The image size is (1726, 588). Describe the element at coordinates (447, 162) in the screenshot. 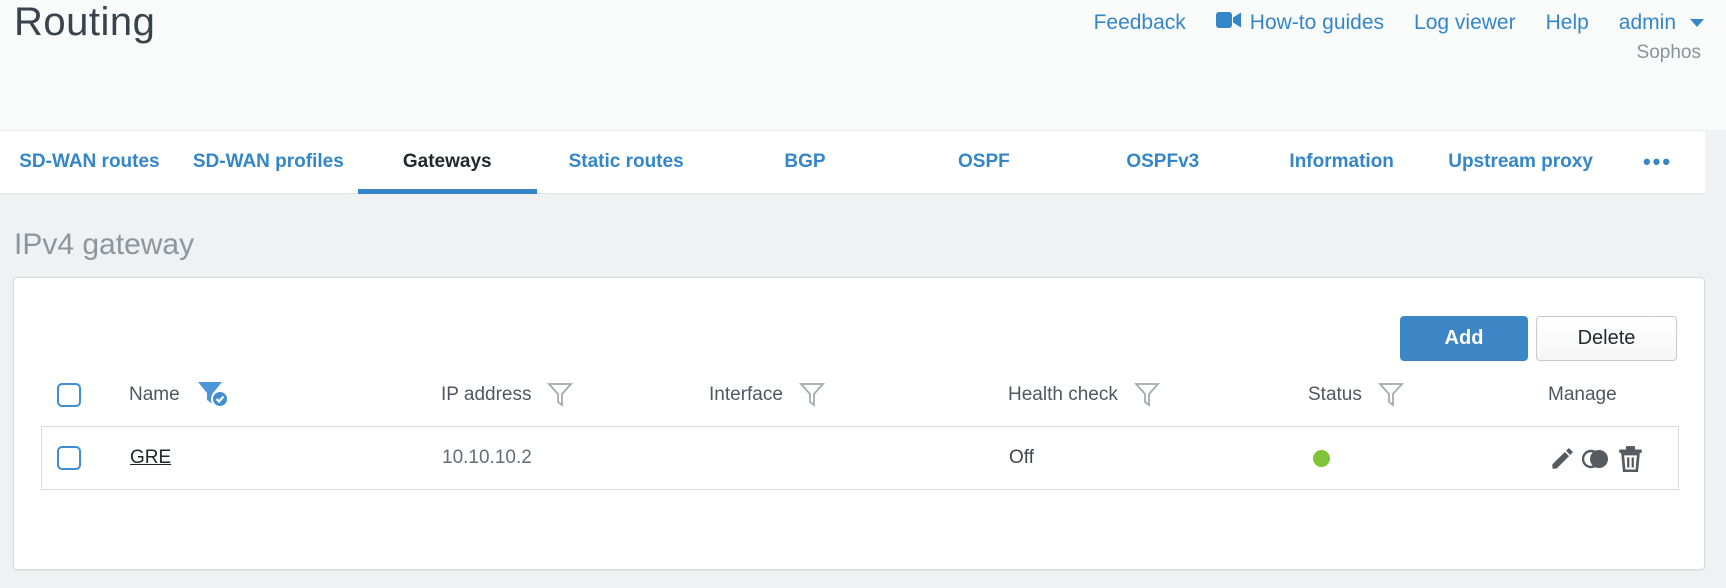

I see `tab-gateways: Gateways` at that location.